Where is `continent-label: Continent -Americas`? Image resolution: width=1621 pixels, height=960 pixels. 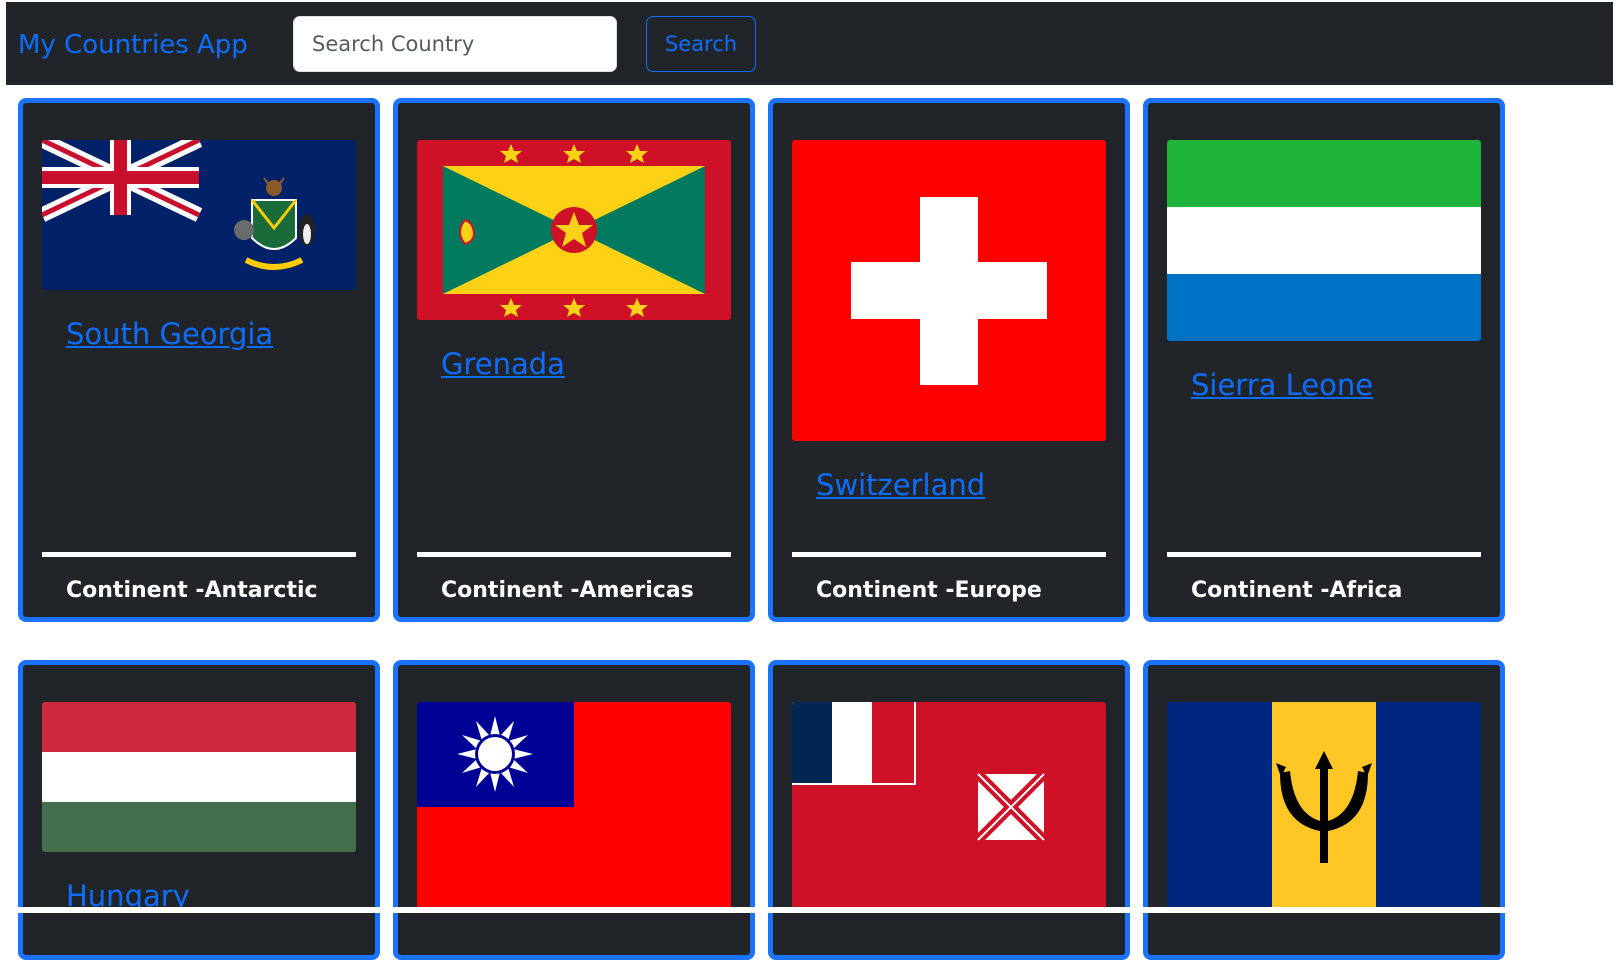
continent-label: Continent -Americas is located at coordinates (567, 590).